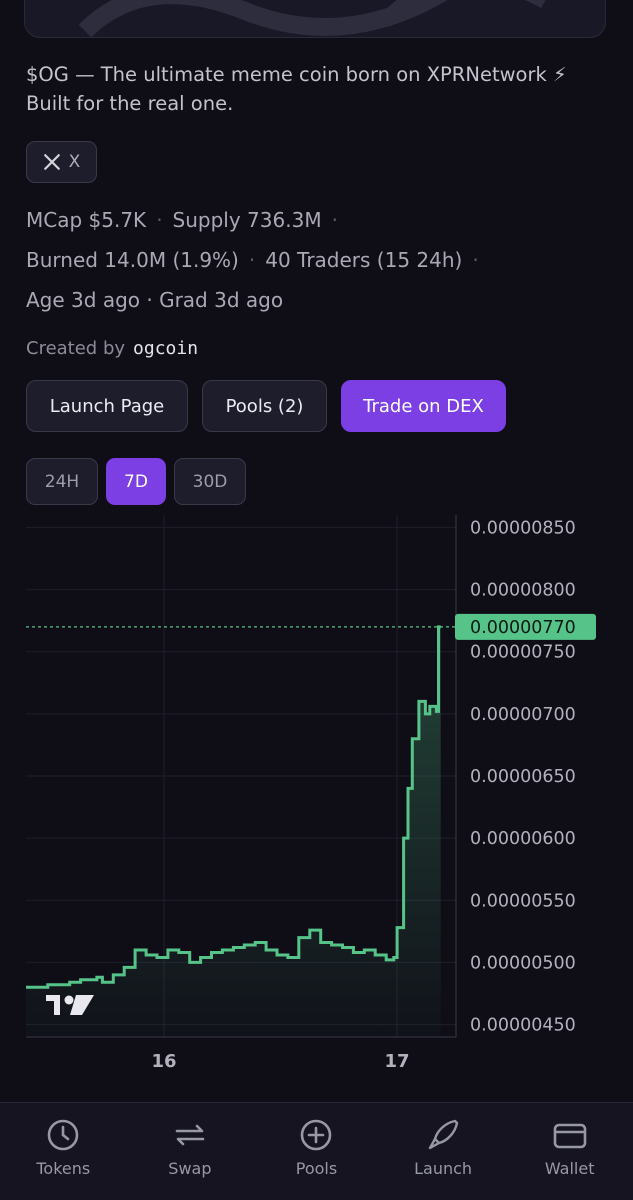 The height and width of the screenshot is (1200, 633). What do you see at coordinates (523, 715) in the screenshot?
I see `price-tick-label: 0.00000700` at bounding box center [523, 715].